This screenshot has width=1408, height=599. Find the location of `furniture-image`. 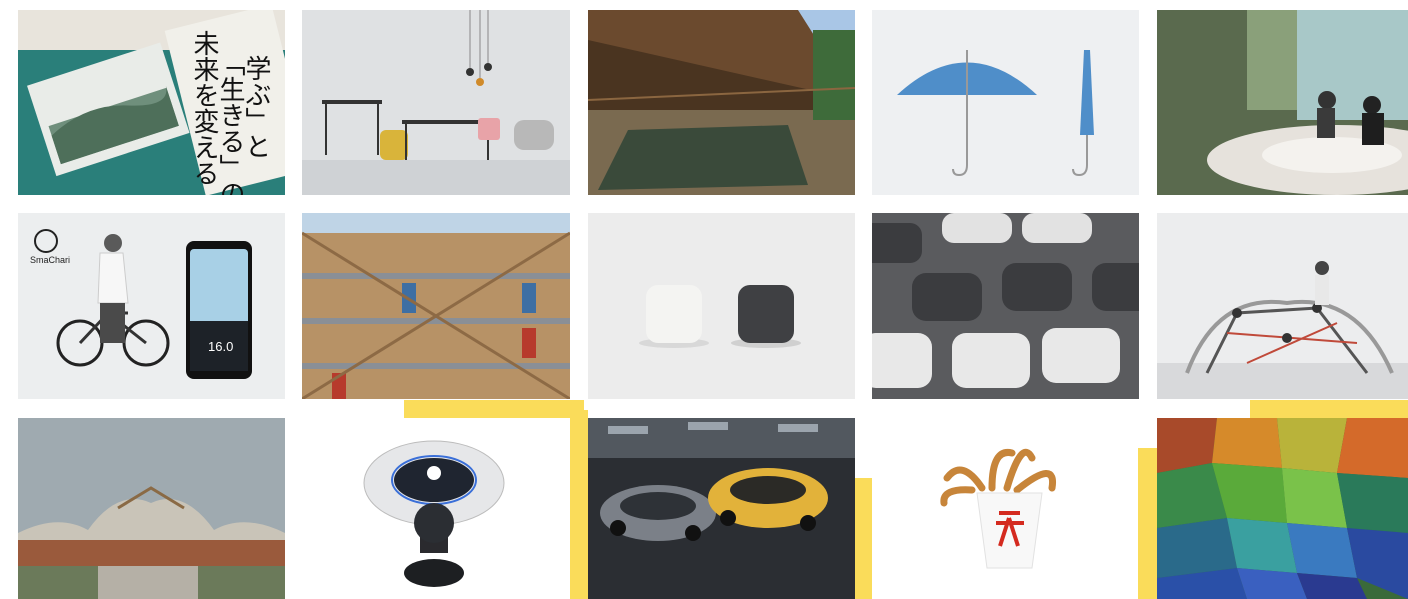

furniture-image is located at coordinates (436, 102).